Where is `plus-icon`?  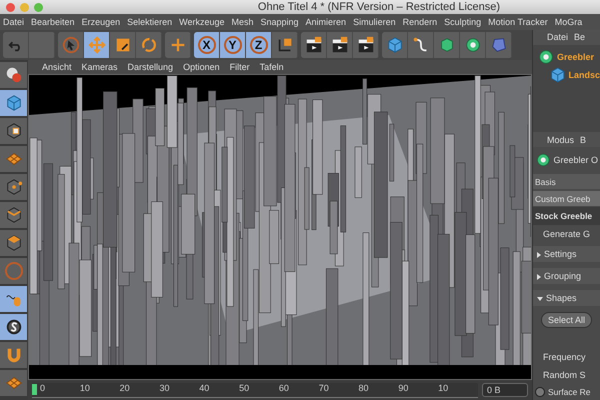 plus-icon is located at coordinates (177, 45).